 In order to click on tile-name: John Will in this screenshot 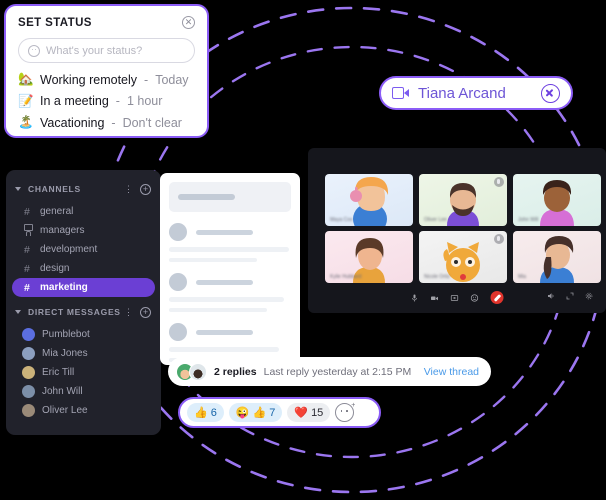, I will do `click(528, 220)`.